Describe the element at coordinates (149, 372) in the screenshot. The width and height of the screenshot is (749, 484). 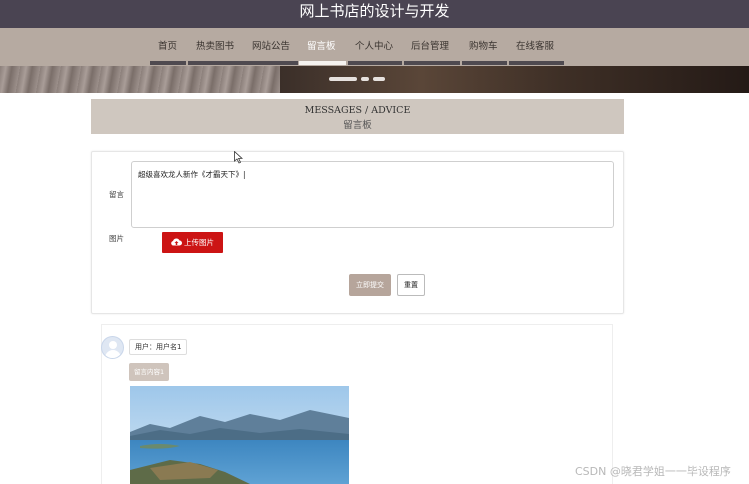
I see `comment-content: 留言内容1` at that location.